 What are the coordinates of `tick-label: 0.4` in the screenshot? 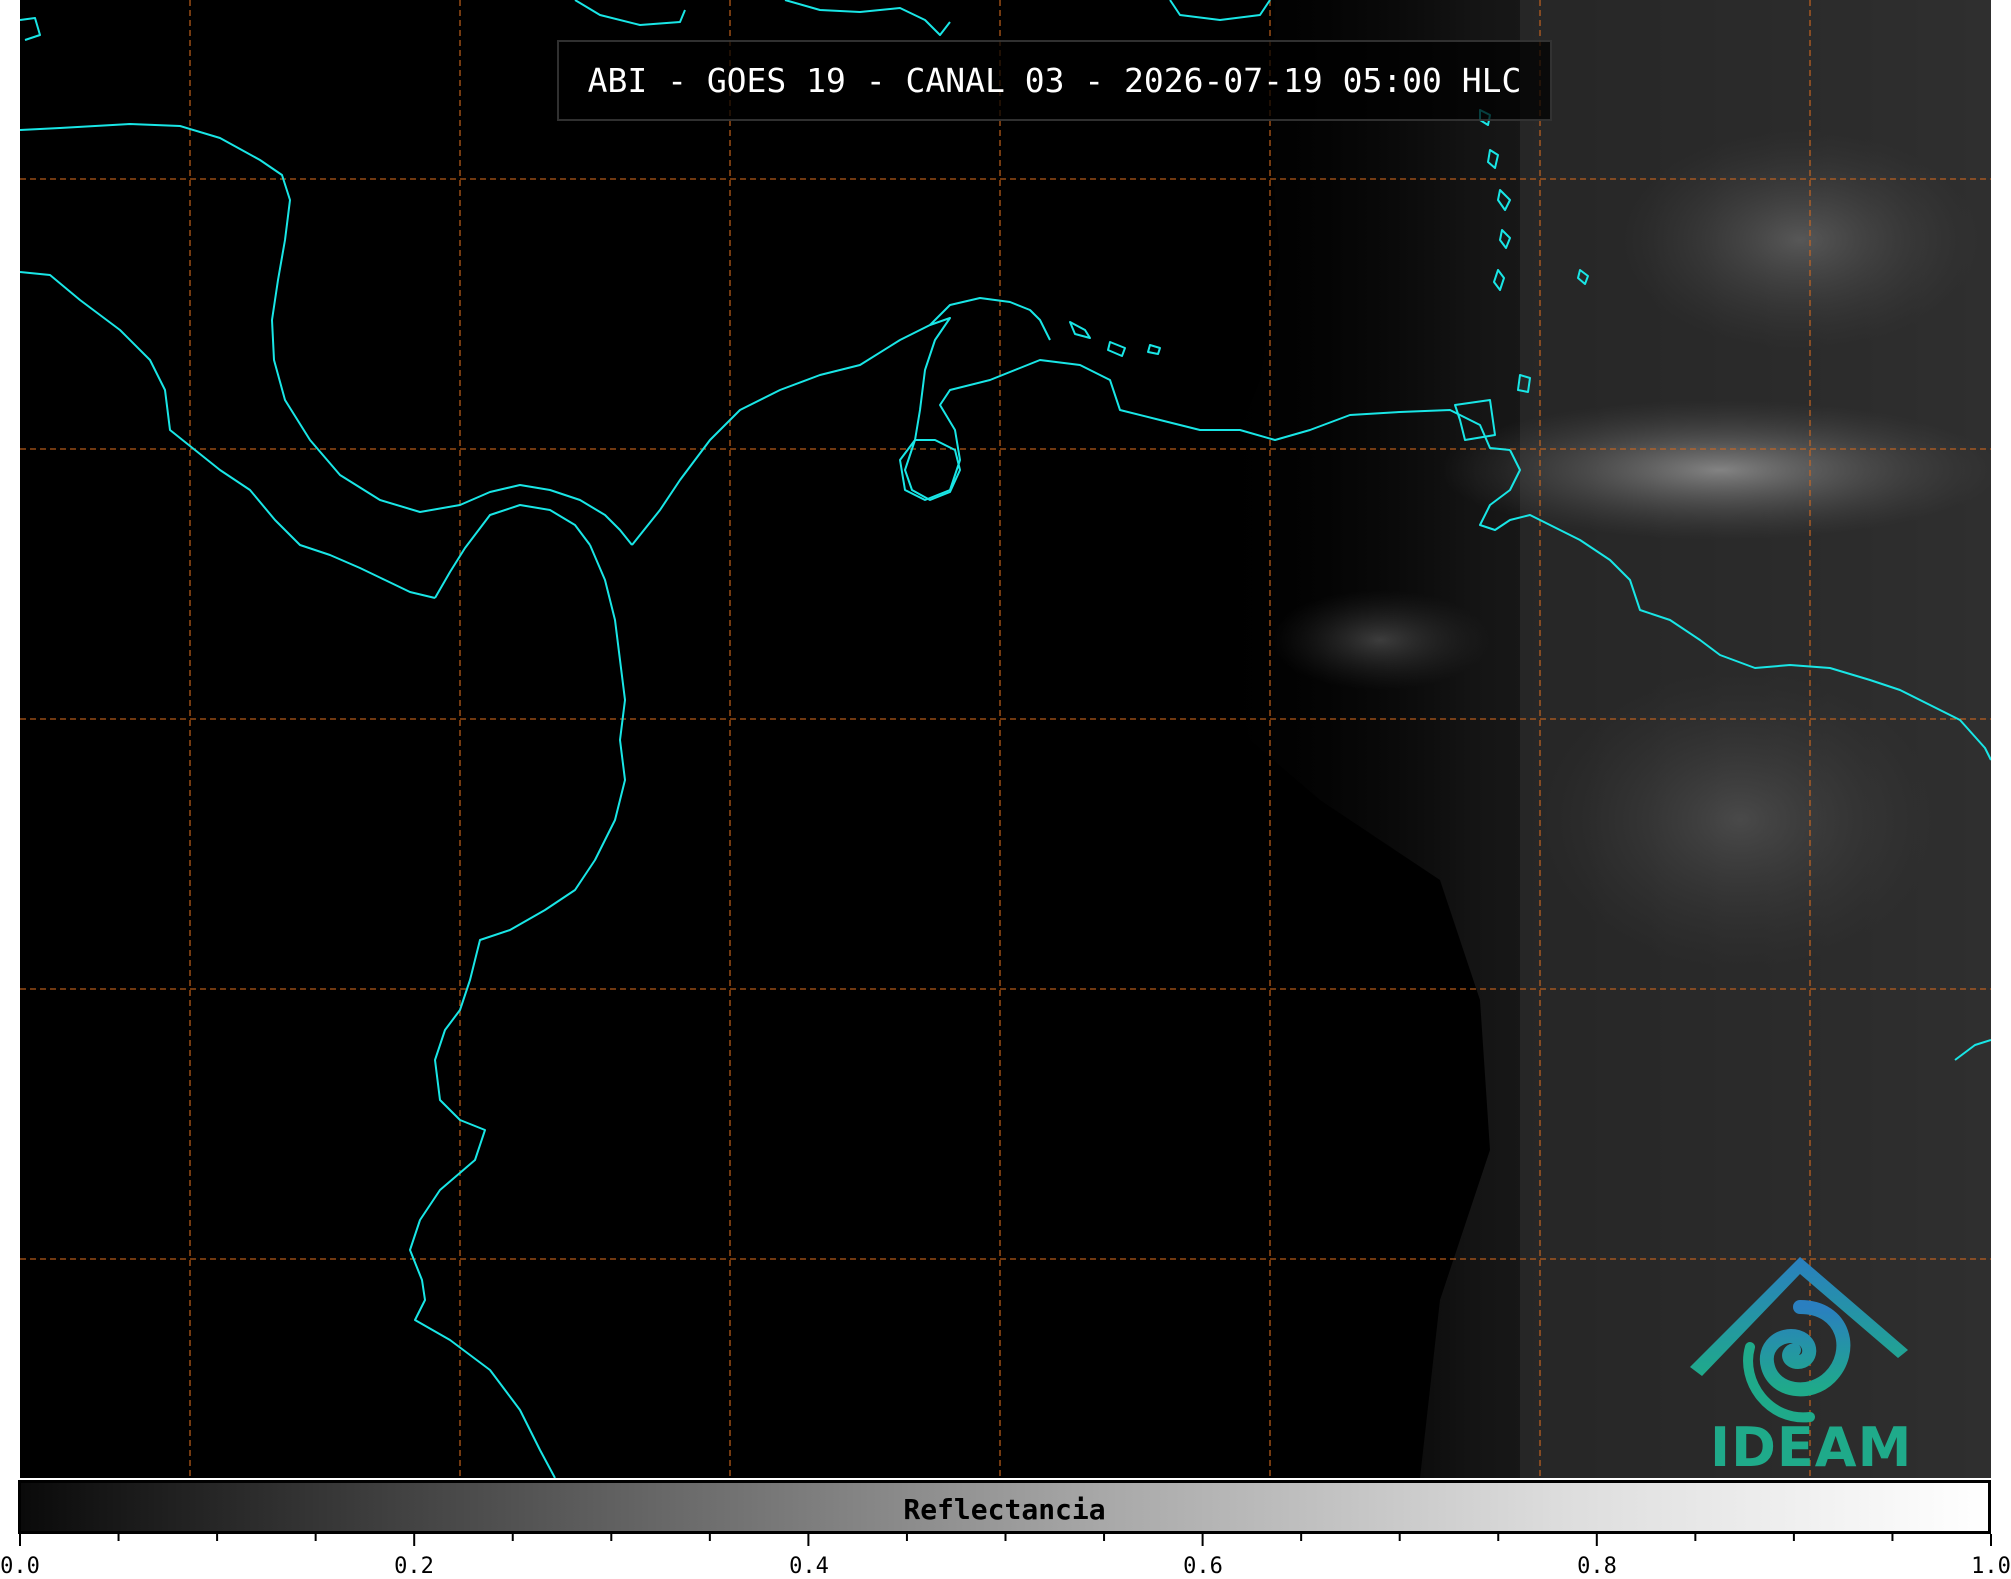 It's located at (809, 1566).